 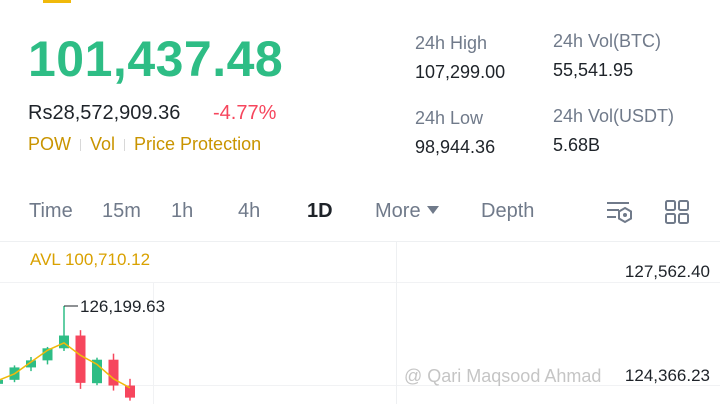 I want to click on tag-price-protection: Price Protection, so click(x=197, y=144).